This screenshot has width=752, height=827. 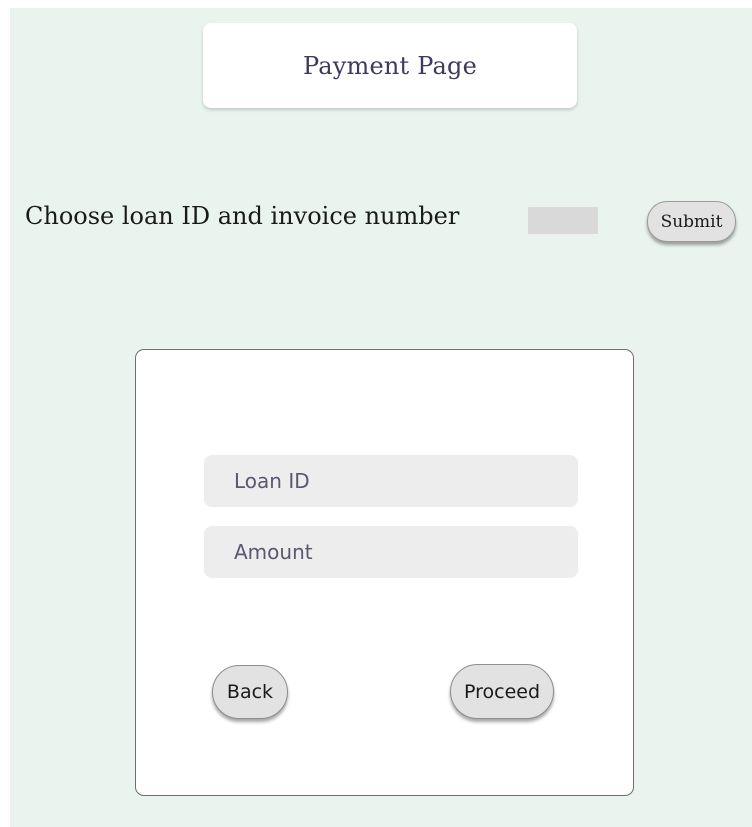 I want to click on submit-button: Submit, so click(x=691, y=221).